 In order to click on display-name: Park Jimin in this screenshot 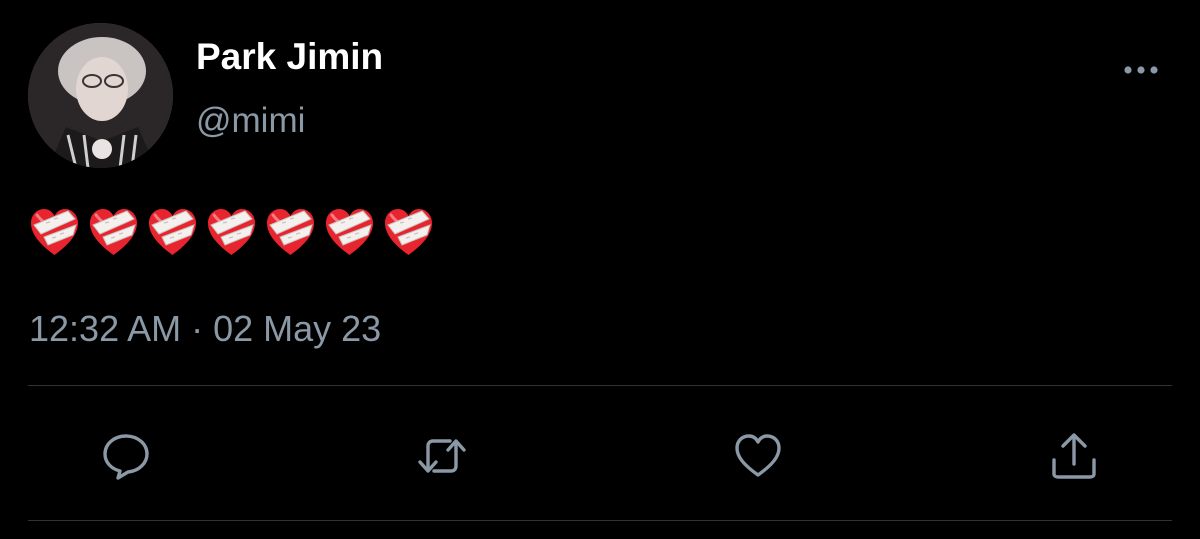, I will do `click(289, 57)`.